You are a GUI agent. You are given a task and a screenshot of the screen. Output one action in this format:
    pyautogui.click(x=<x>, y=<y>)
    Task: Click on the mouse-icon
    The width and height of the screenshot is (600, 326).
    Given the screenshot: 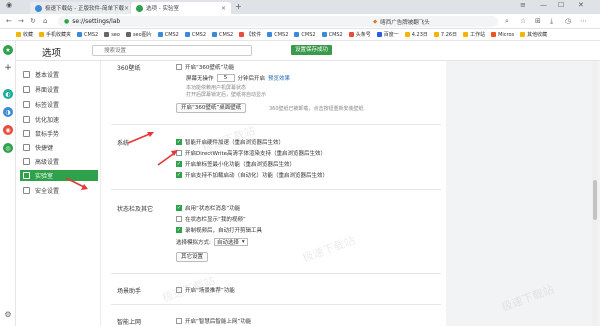 What is the action you would take?
    pyautogui.click(x=26, y=133)
    